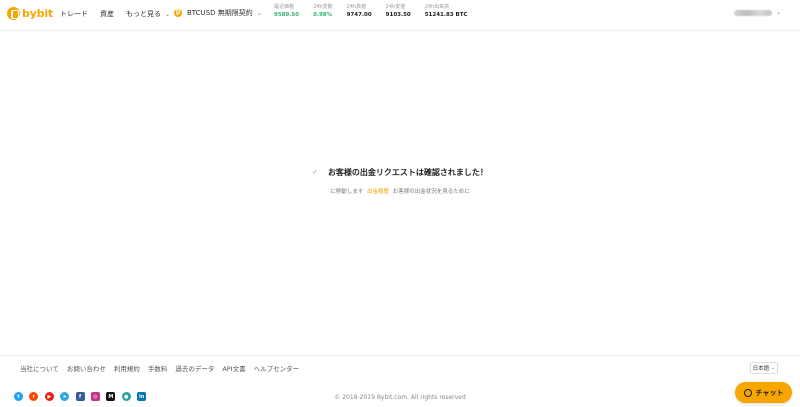 This screenshot has width=800, height=407. I want to click on confirmation-subtext: に移動します 出金履歴 お客様の出金状況を見るために, so click(400, 191).